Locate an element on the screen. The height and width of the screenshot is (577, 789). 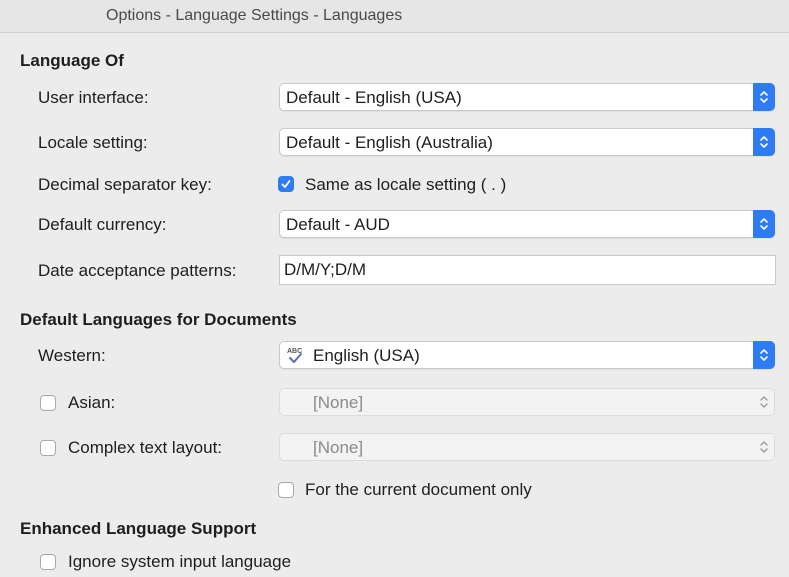
date-patterns-label: Date acceptance patterns: is located at coordinates (137, 270).